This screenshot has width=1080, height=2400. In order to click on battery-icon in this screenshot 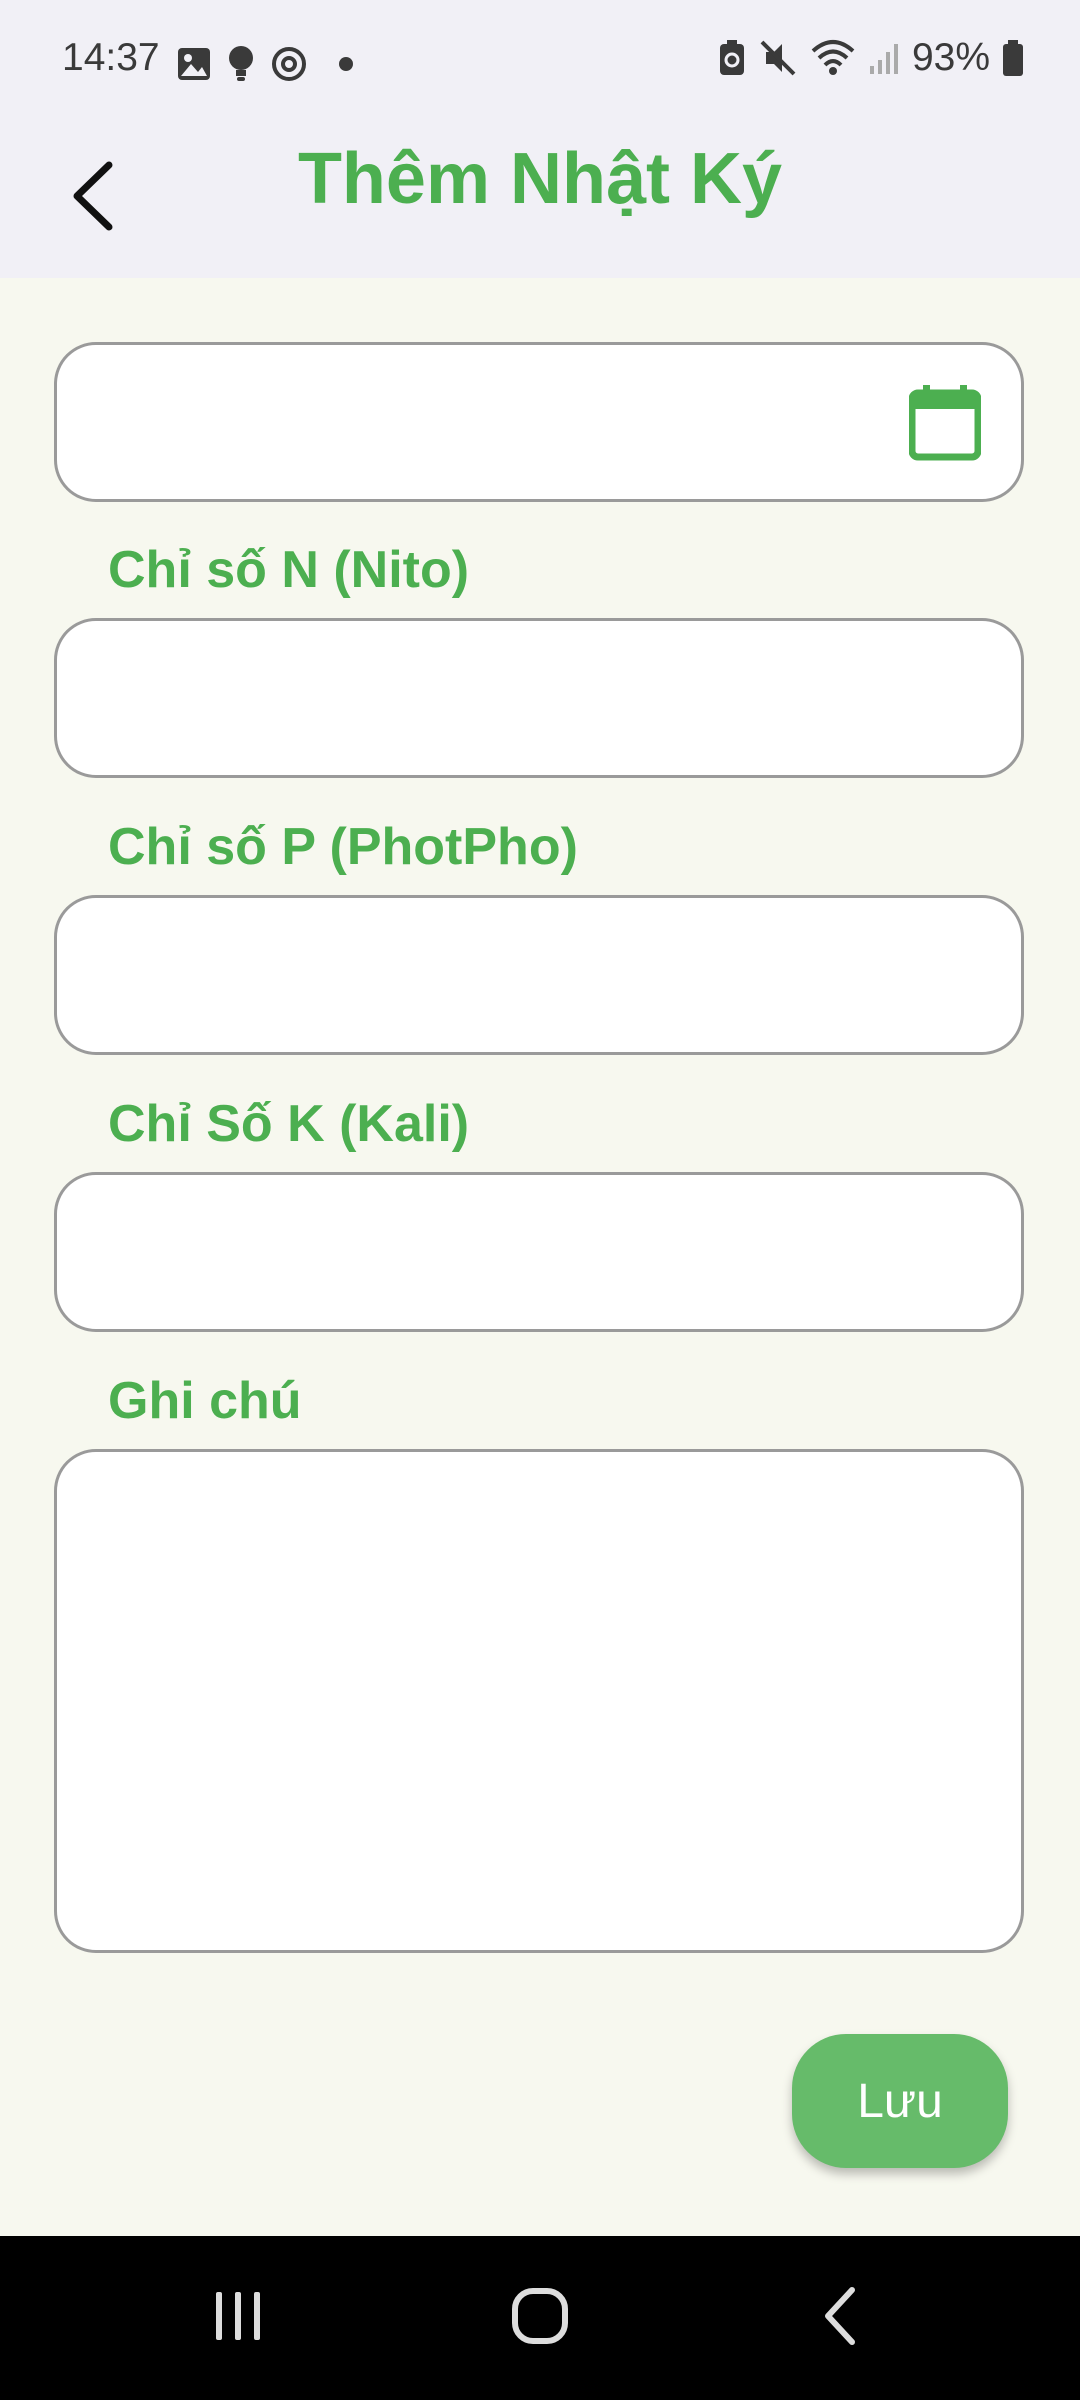, I will do `click(1013, 58)`.